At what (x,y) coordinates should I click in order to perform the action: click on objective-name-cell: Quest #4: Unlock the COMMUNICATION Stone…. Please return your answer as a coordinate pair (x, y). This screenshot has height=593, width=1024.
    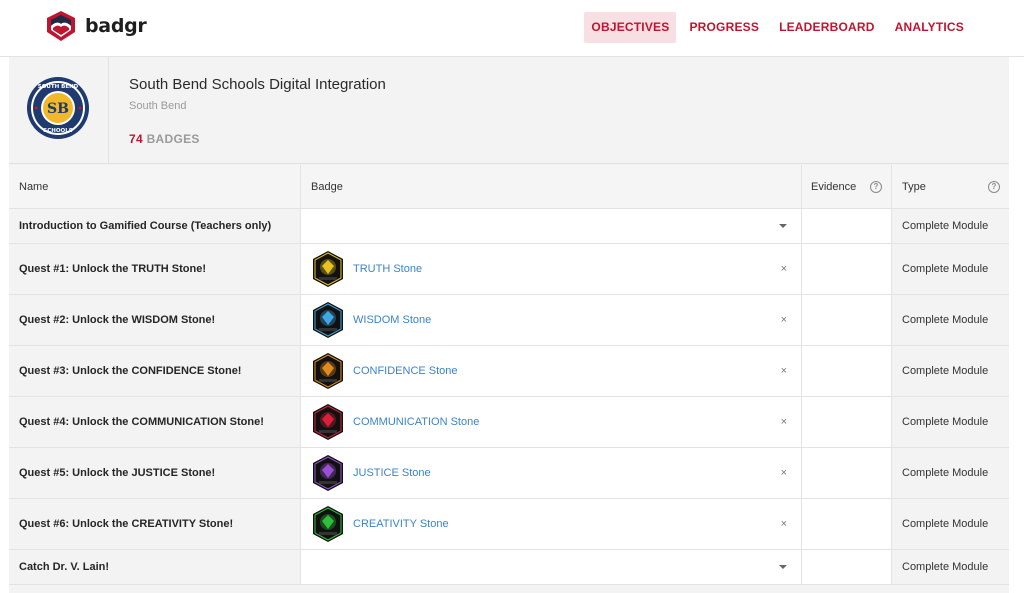
    Looking at the image, I should click on (154, 422).